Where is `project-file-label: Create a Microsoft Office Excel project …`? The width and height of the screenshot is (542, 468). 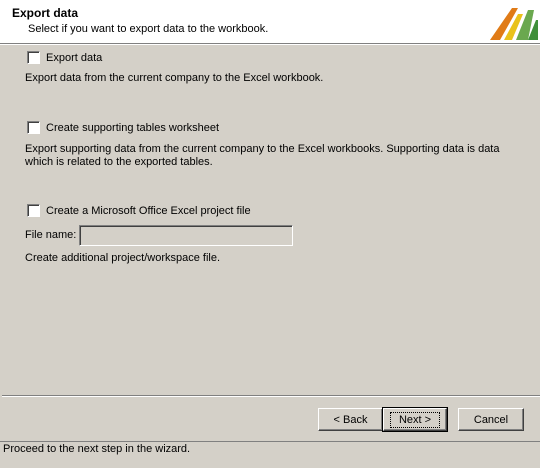
project-file-label: Create a Microsoft Office Excel project … is located at coordinates (148, 211).